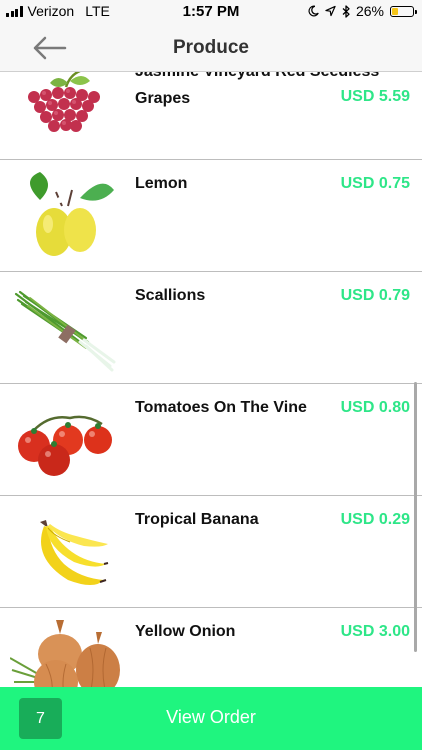 This screenshot has width=422, height=750. Describe the element at coordinates (375, 295) in the screenshot. I see `product-price: USD 0.79` at that location.